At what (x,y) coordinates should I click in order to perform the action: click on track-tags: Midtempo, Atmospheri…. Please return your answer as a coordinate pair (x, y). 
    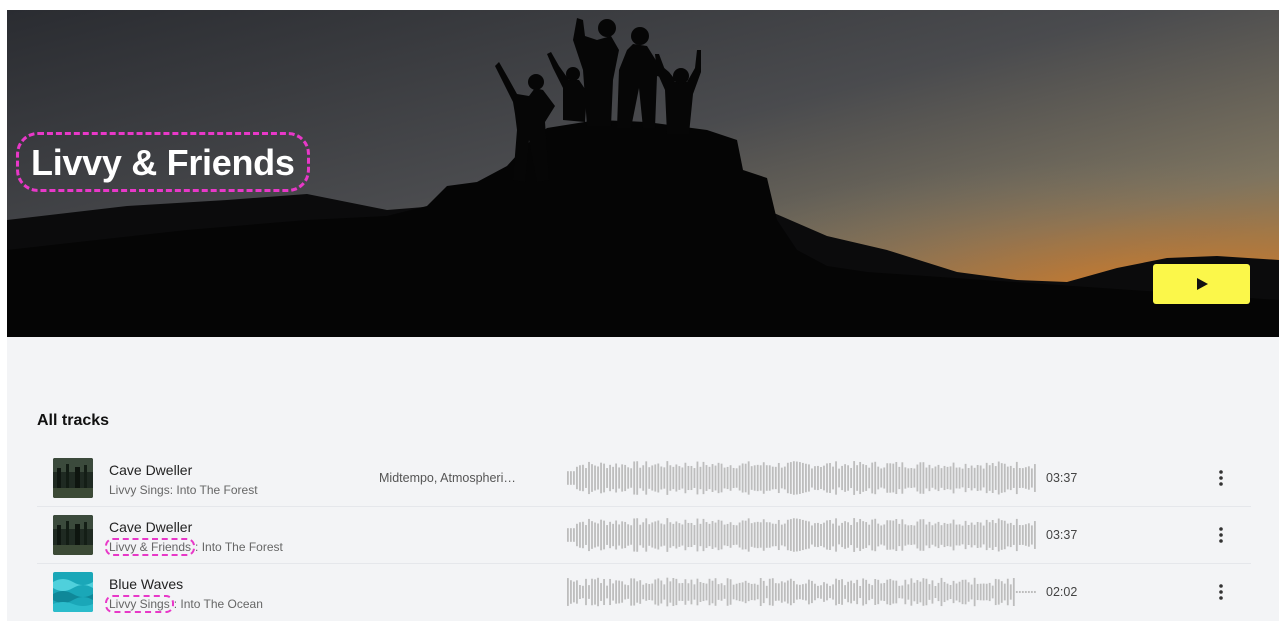
    Looking at the image, I should click on (447, 478).